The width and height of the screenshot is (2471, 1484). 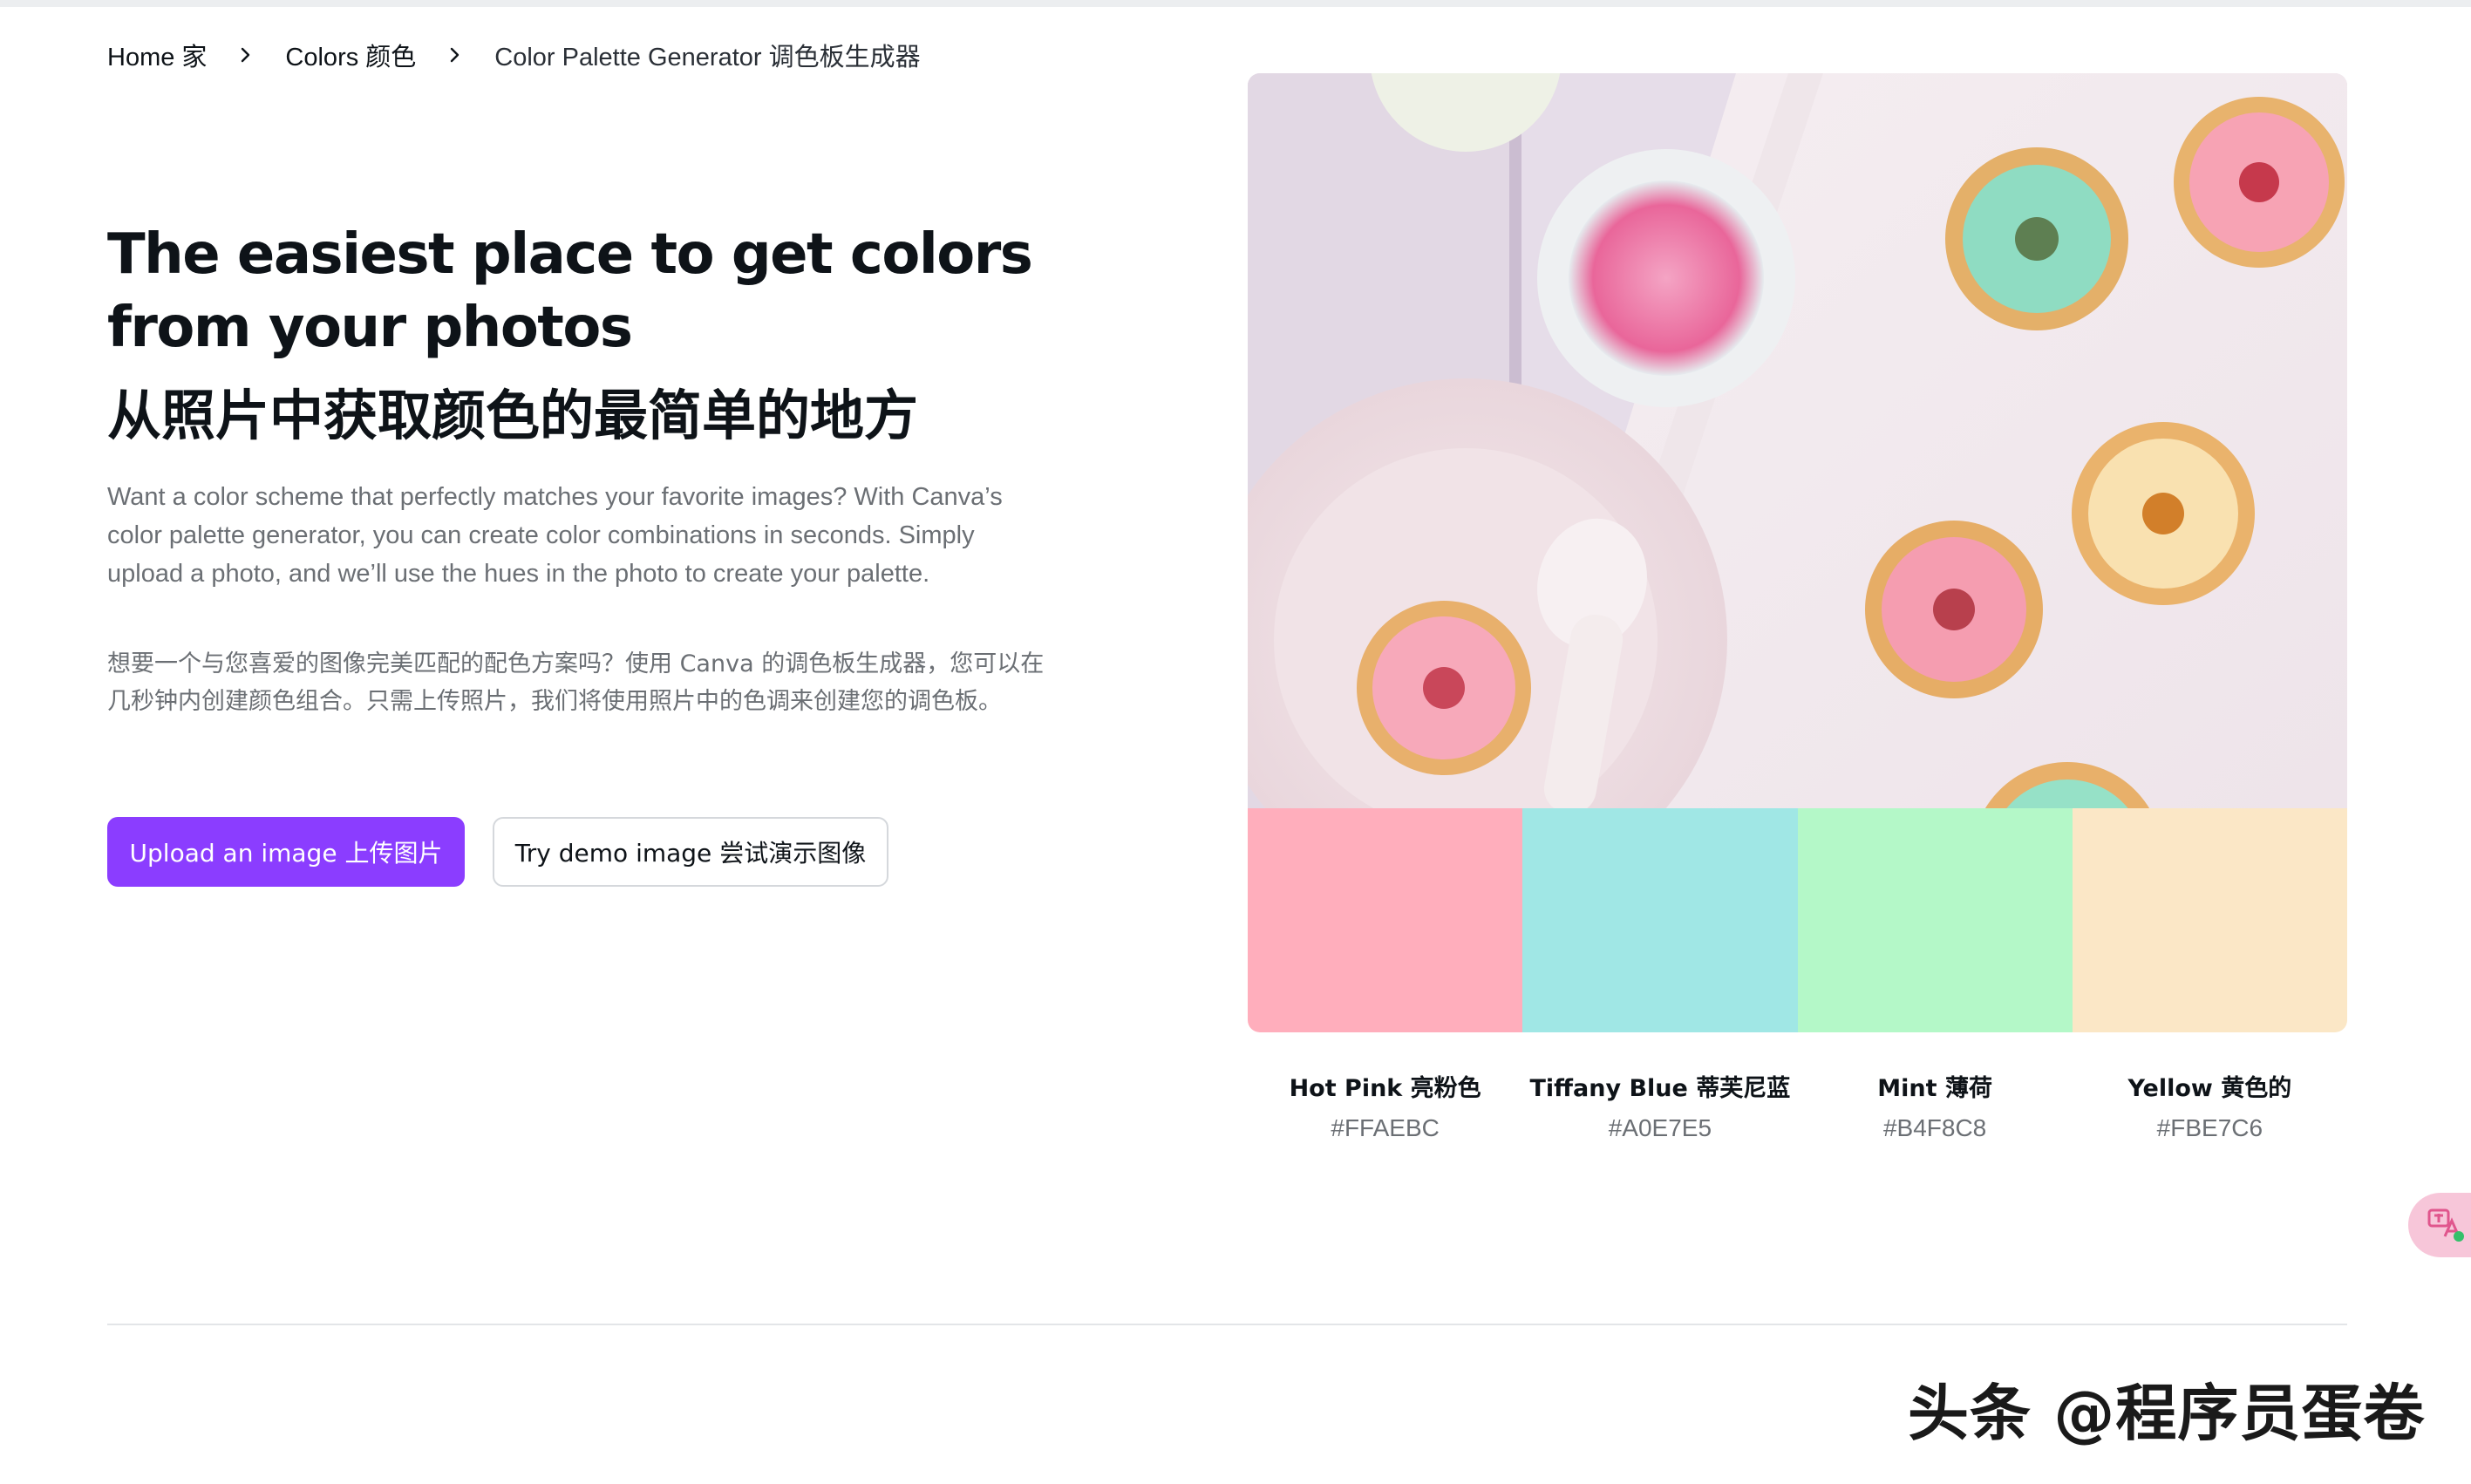 What do you see at coordinates (1385, 920) in the screenshot?
I see `swatch-hot-pink` at bounding box center [1385, 920].